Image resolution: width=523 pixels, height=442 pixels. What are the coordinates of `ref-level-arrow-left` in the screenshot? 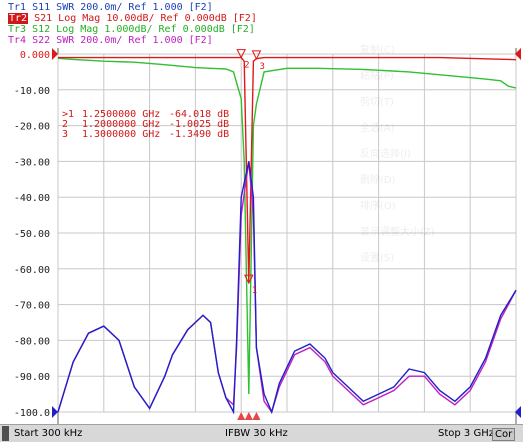 It's located at (55, 54).